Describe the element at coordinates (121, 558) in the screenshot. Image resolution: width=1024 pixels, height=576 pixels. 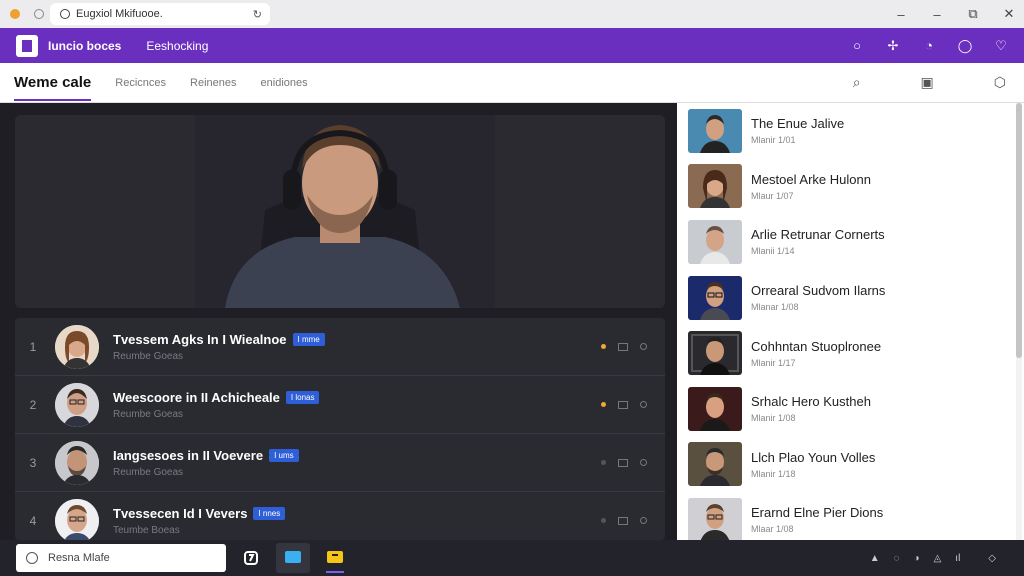
I see `taskbar-search: Resna Mlafe` at that location.